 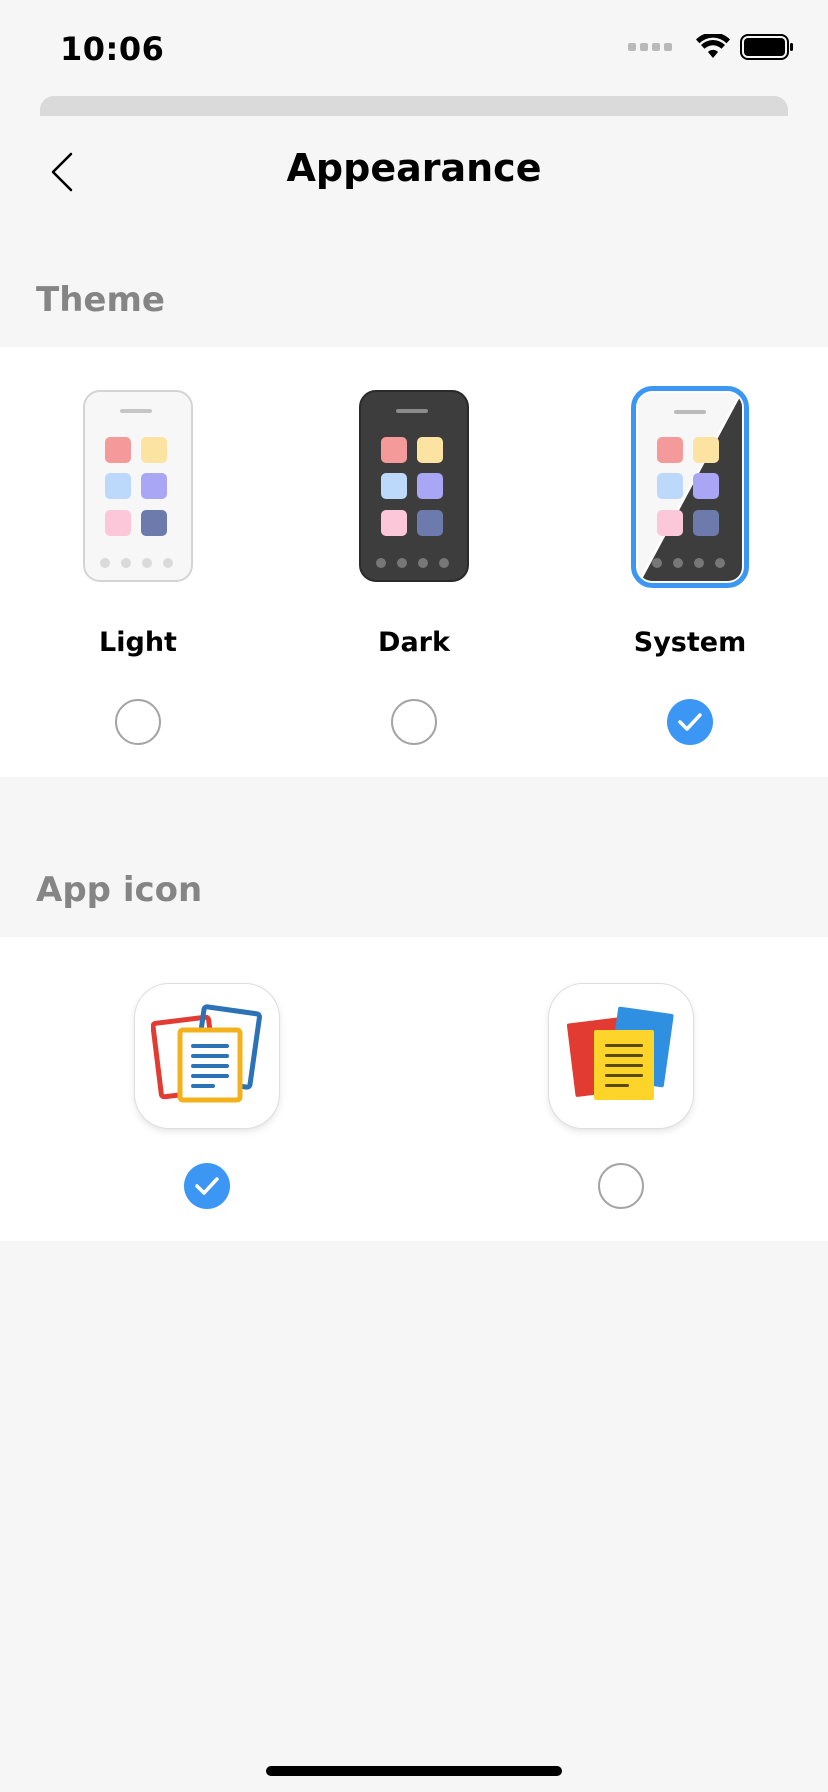 What do you see at coordinates (100, 300) in the screenshot?
I see `theme-section-header: Theme` at bounding box center [100, 300].